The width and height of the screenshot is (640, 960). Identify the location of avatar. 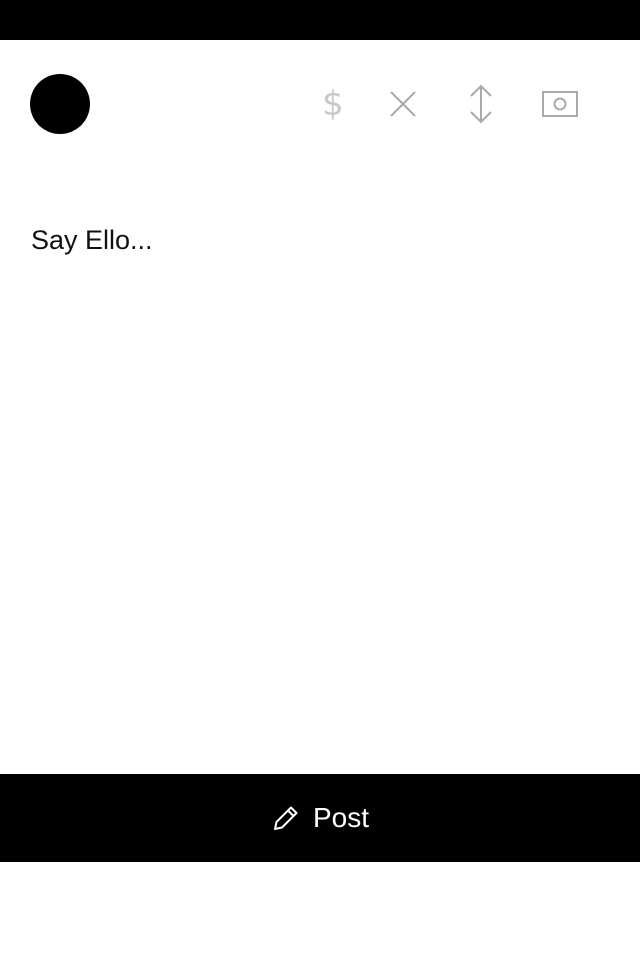
(60, 104).